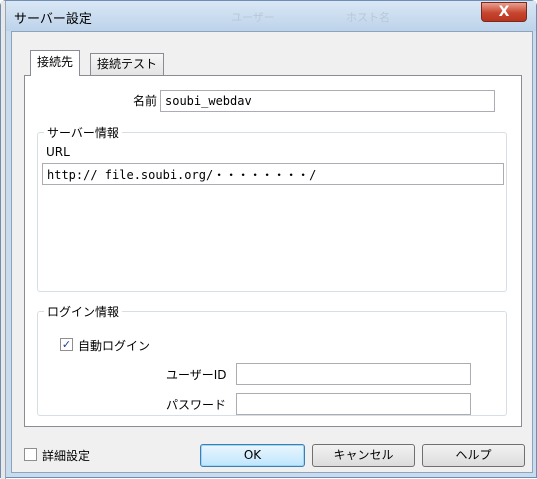  I want to click on advanced-settings-label: 詳細設定, so click(66, 456).